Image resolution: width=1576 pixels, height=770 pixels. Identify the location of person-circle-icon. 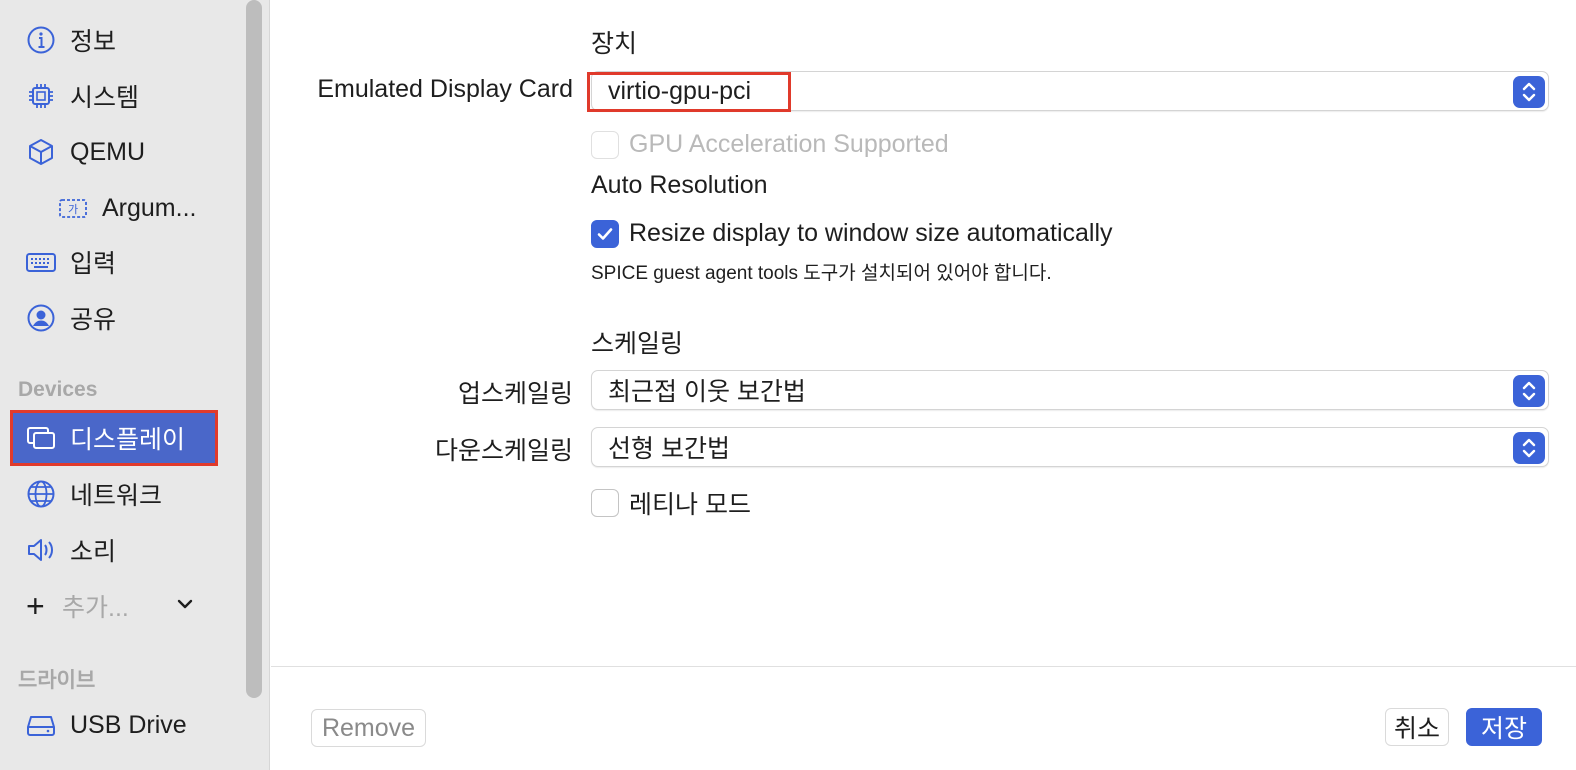
(41, 318).